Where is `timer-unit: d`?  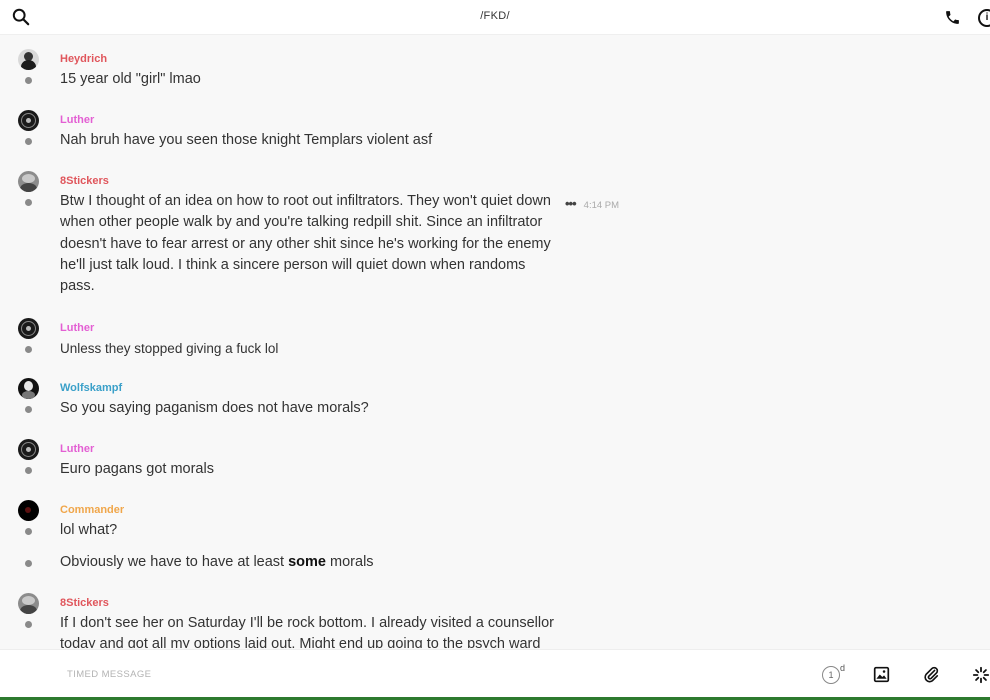 timer-unit: d is located at coordinates (843, 668).